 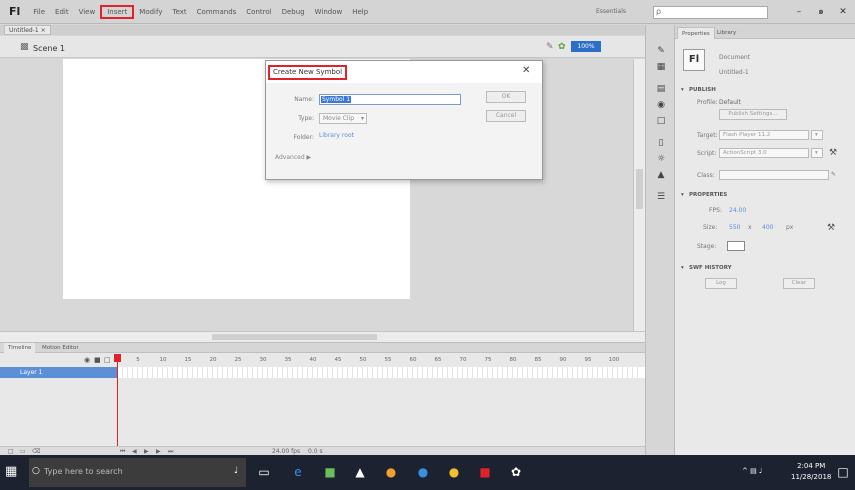 I want to click on lock-icon: ■, so click(x=97, y=360).